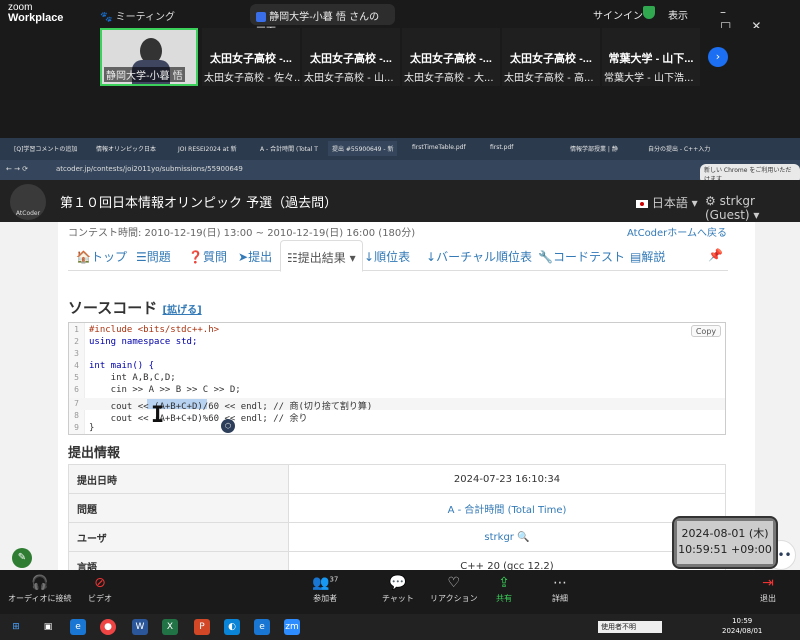  I want to click on video-button: ⊘ ビデオ, so click(100, 589).